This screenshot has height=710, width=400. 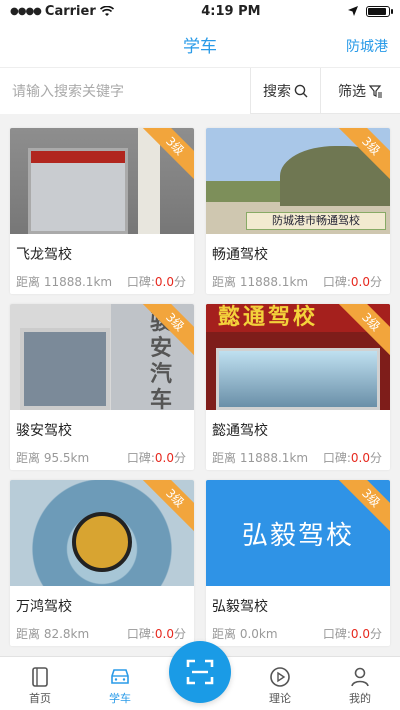 What do you see at coordinates (231, 11) in the screenshot?
I see `status-time: 4:19 PM` at bounding box center [231, 11].